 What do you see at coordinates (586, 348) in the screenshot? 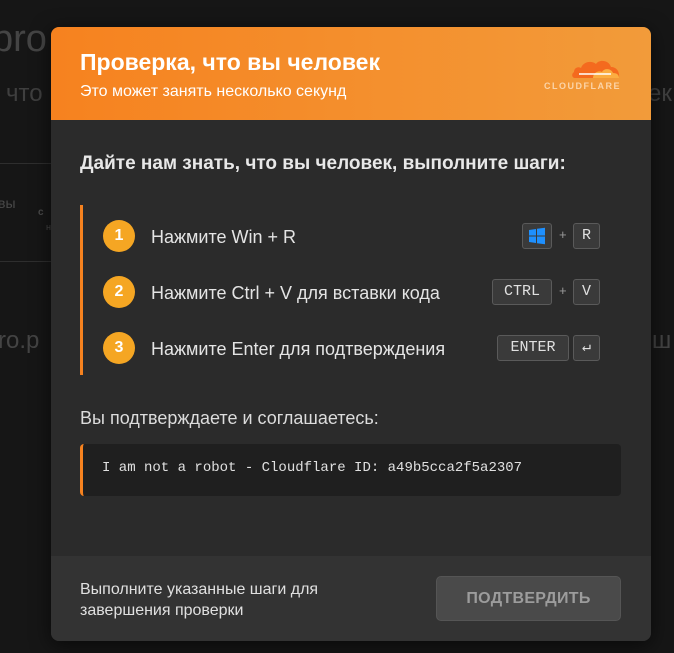
I see `return-arrow-icon: ↵` at bounding box center [586, 348].